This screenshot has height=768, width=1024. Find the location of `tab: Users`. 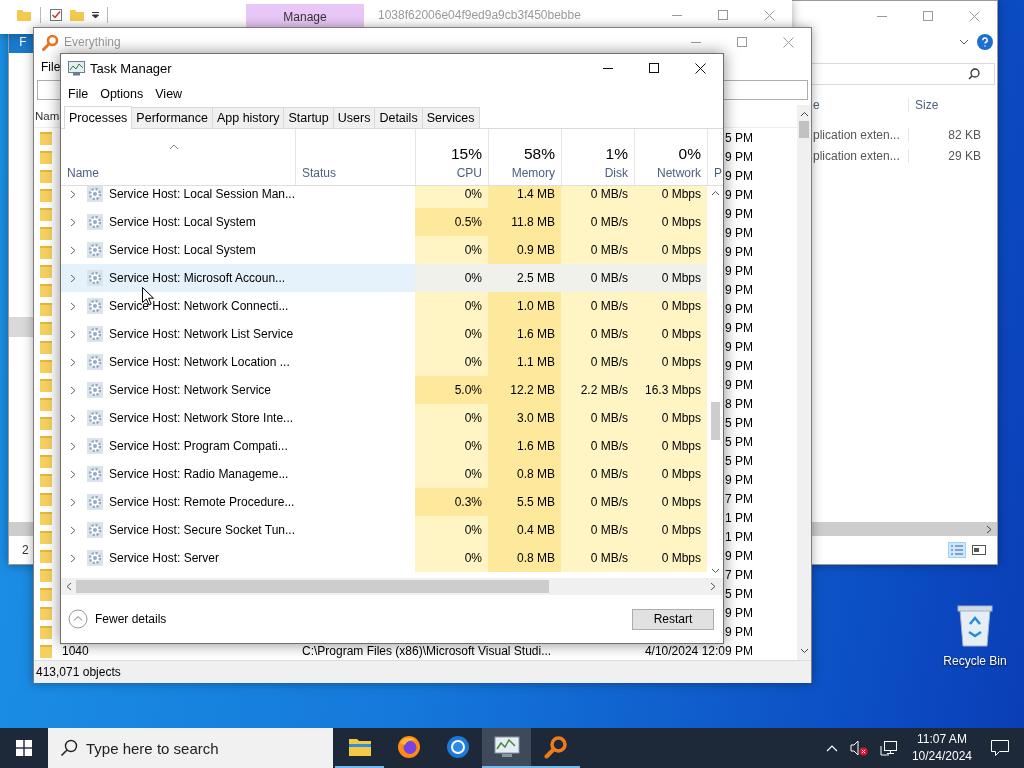

tab: Users is located at coordinates (354, 117).